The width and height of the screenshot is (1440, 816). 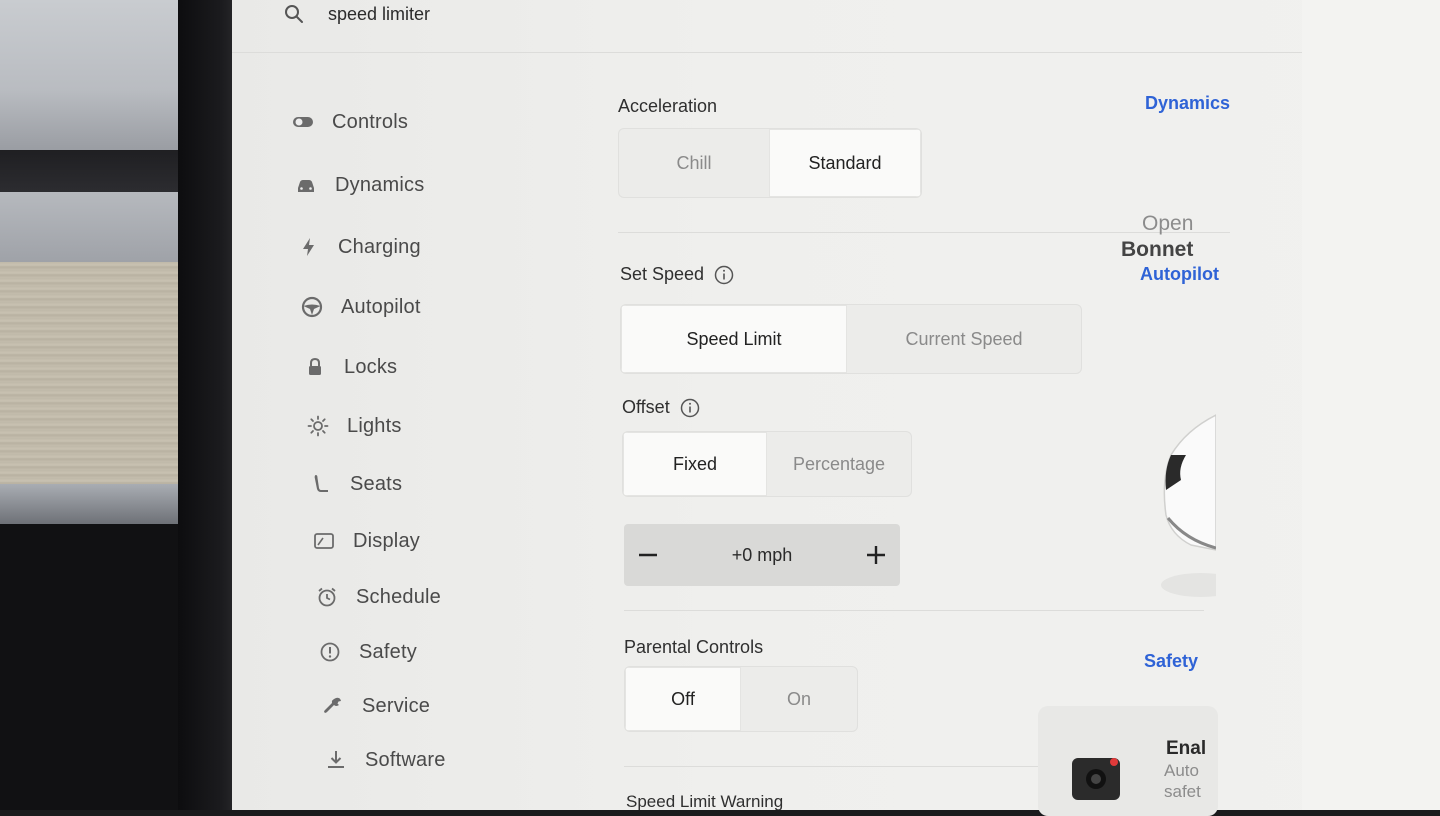 I want to click on enable-subtitle-line2: safet, so click(x=1182, y=791).